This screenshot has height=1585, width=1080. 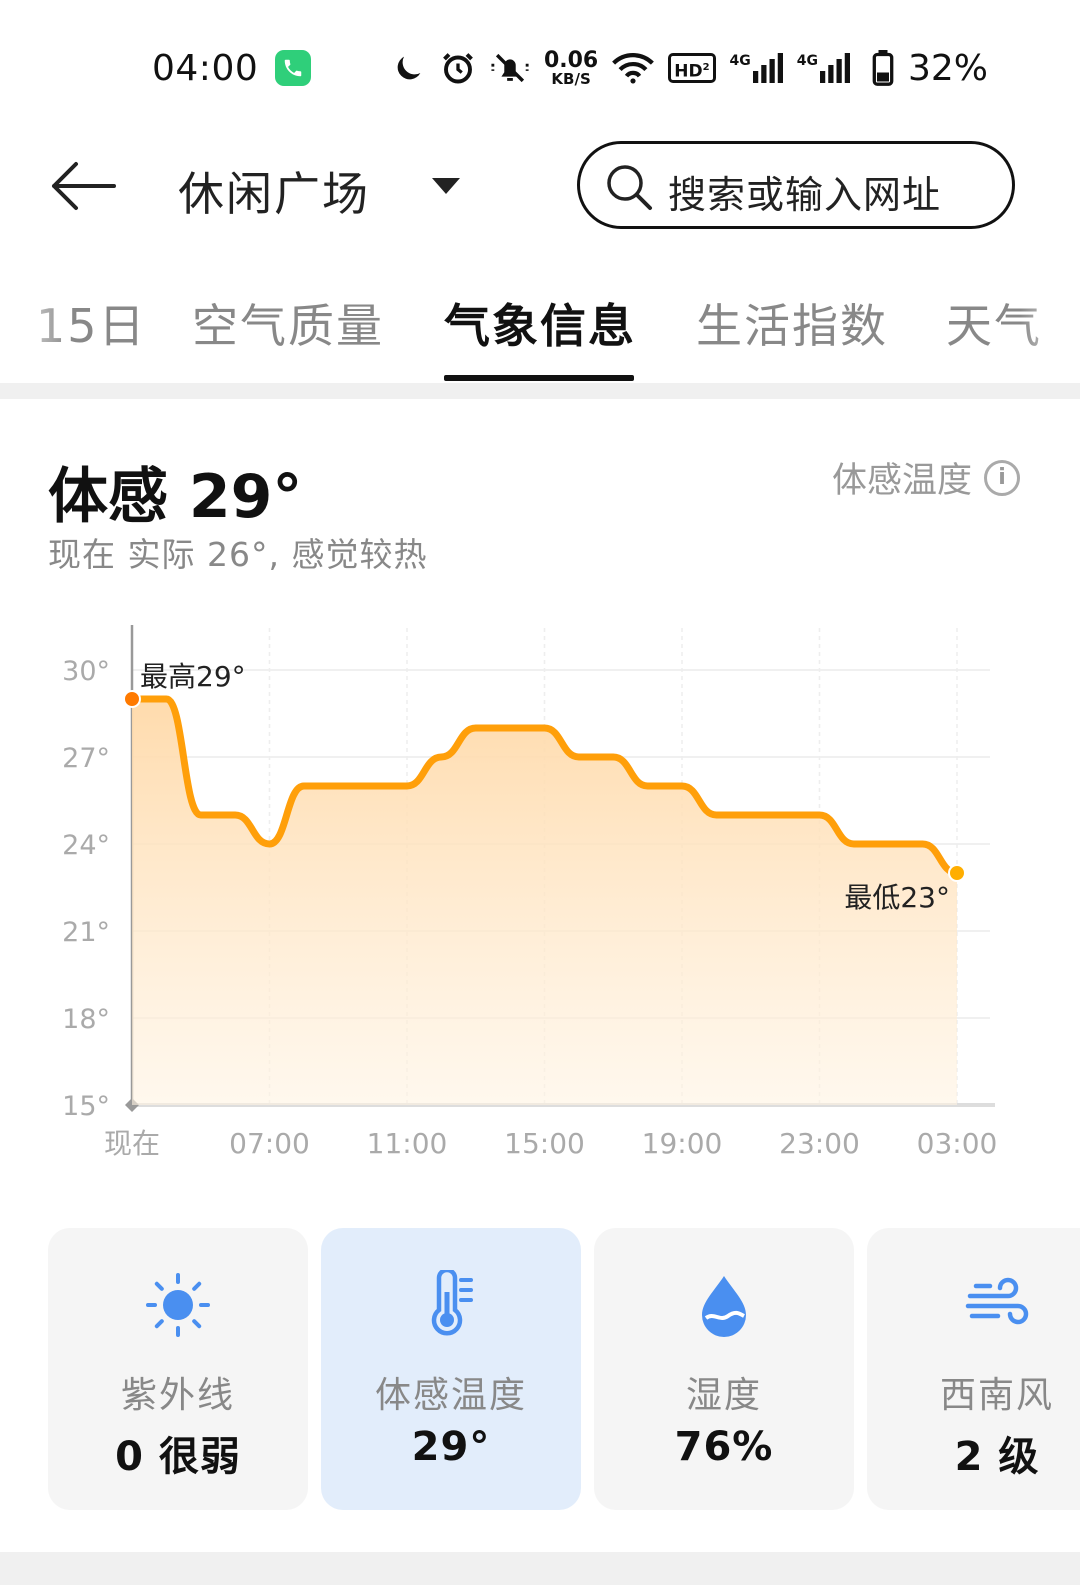 I want to click on x-tick-label: 15:00, so click(x=544, y=1143).